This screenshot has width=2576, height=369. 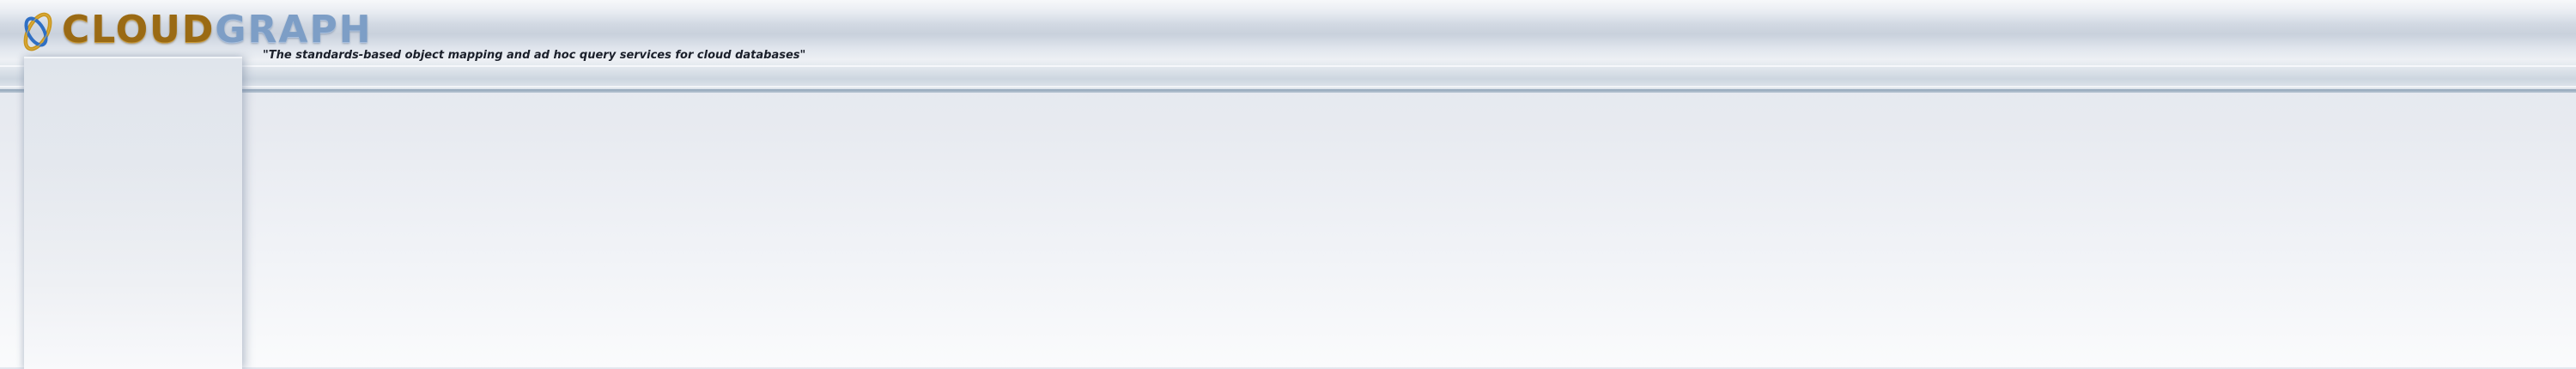 What do you see at coordinates (133, 213) in the screenshot?
I see `left-sidebar-panel` at bounding box center [133, 213].